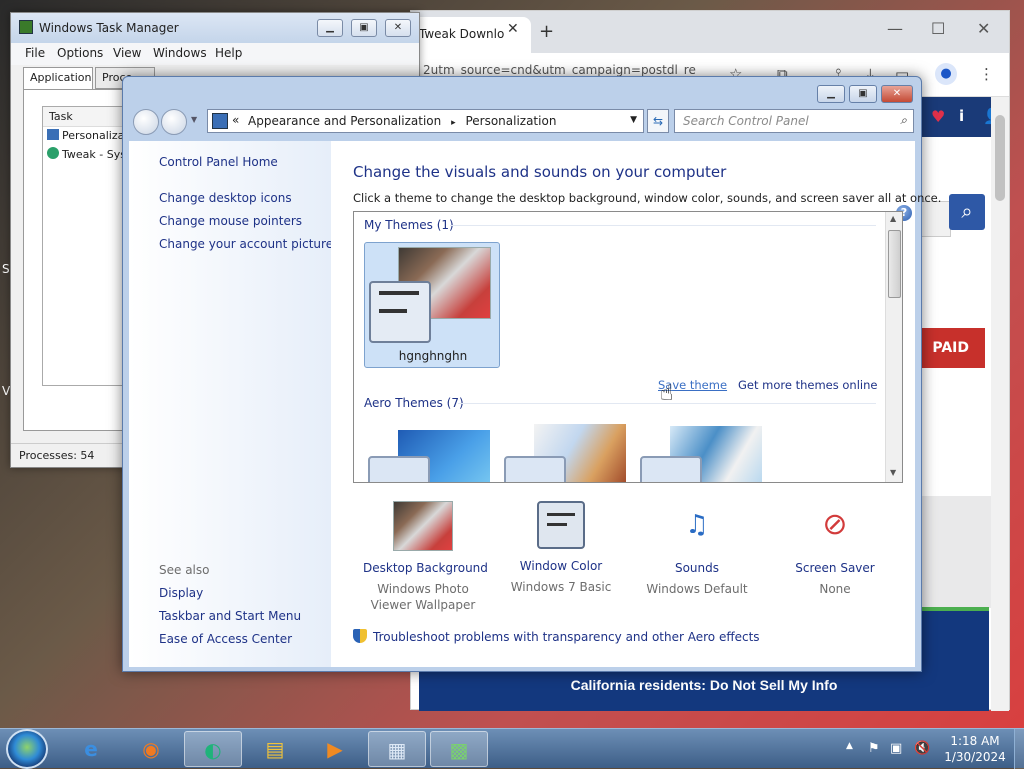 Image resolution: width=1024 pixels, height=769 pixels. What do you see at coordinates (335, 749) in the screenshot?
I see `media-player-icon: ▶` at bounding box center [335, 749].